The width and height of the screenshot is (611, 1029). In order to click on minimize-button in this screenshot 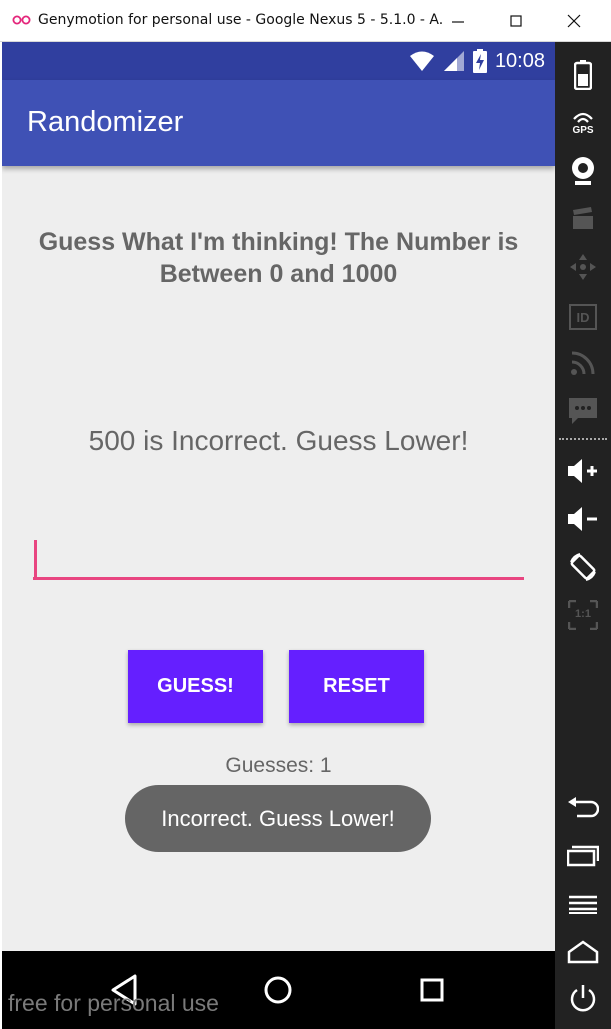, I will do `click(458, 21)`.